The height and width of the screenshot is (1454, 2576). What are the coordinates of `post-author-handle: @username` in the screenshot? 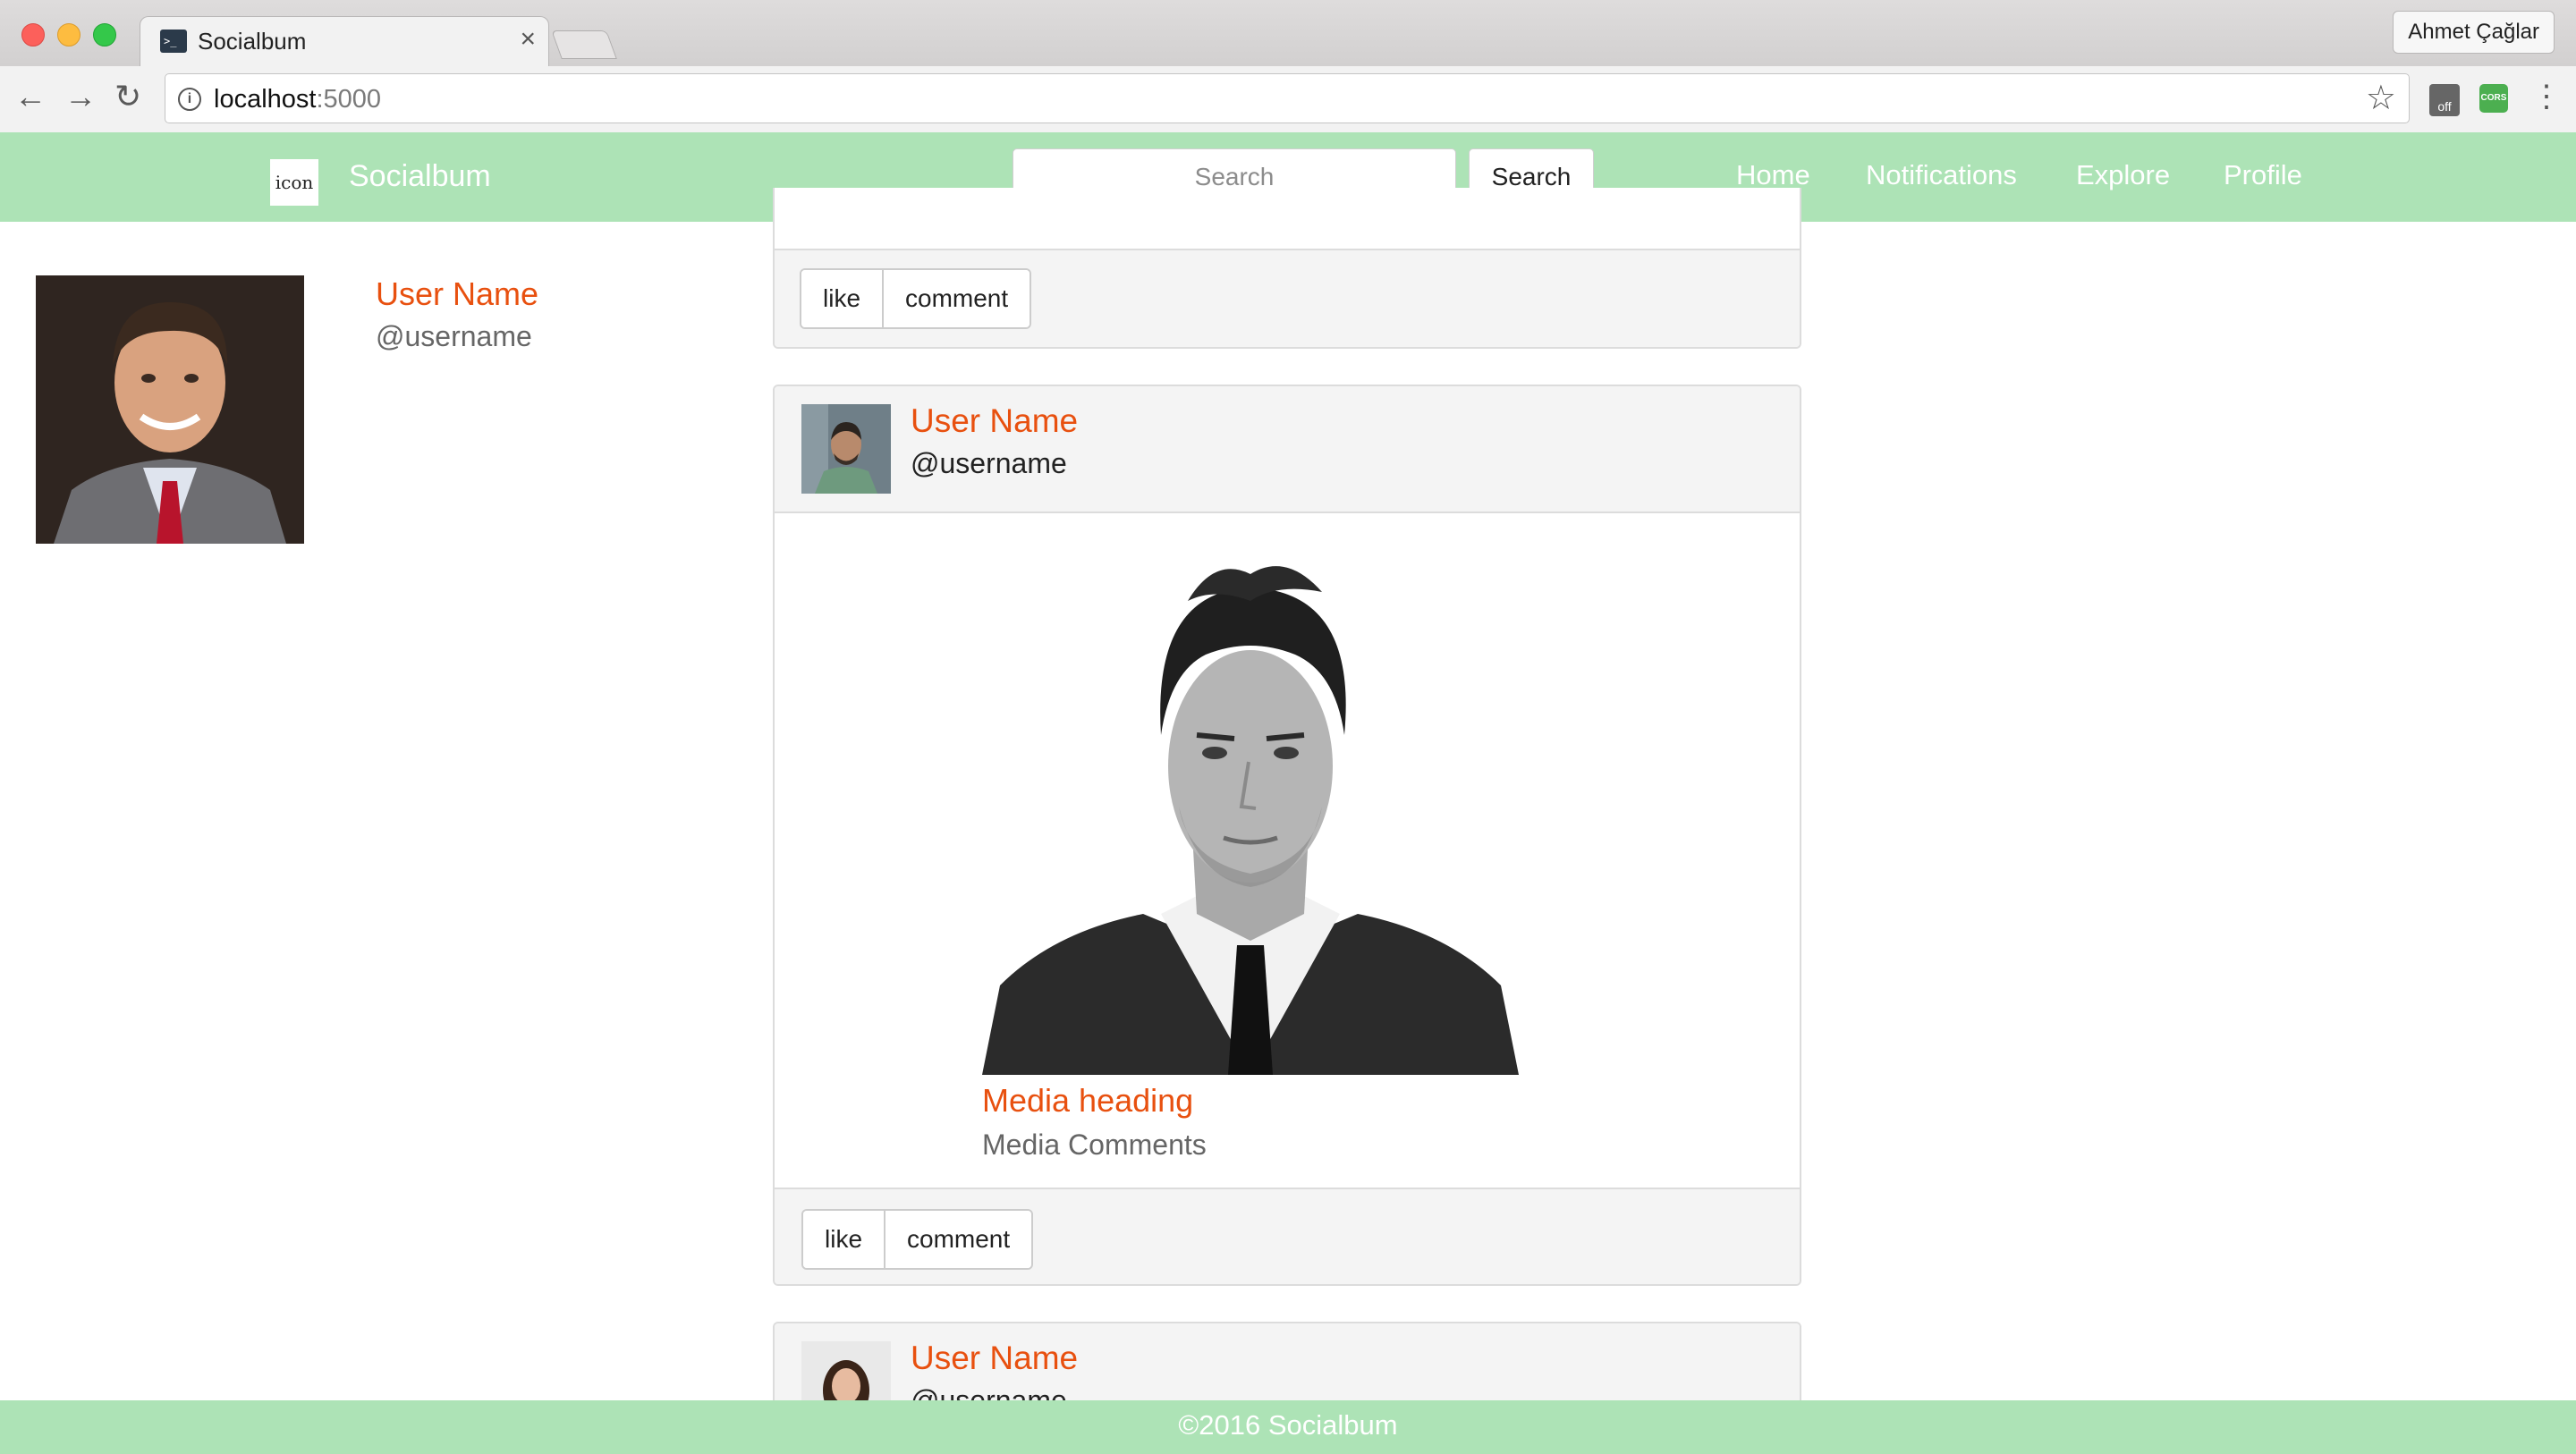 It's located at (989, 463).